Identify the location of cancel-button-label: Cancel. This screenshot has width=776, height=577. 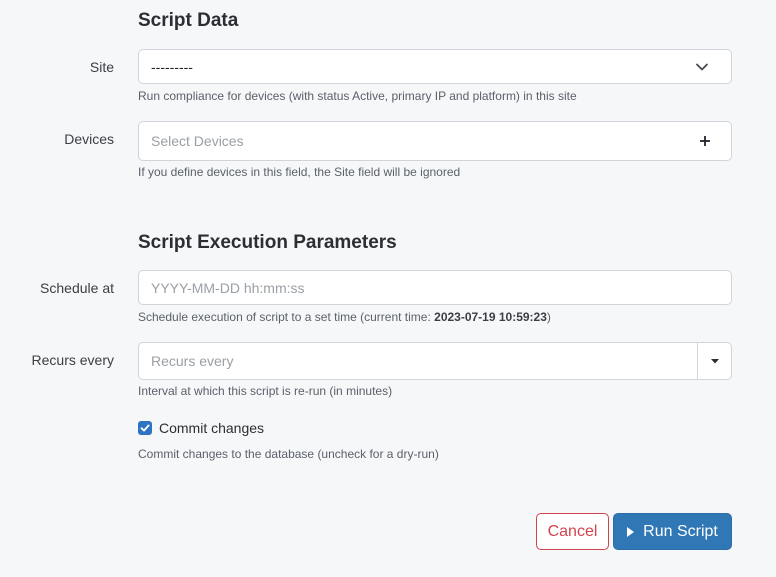
(572, 531).